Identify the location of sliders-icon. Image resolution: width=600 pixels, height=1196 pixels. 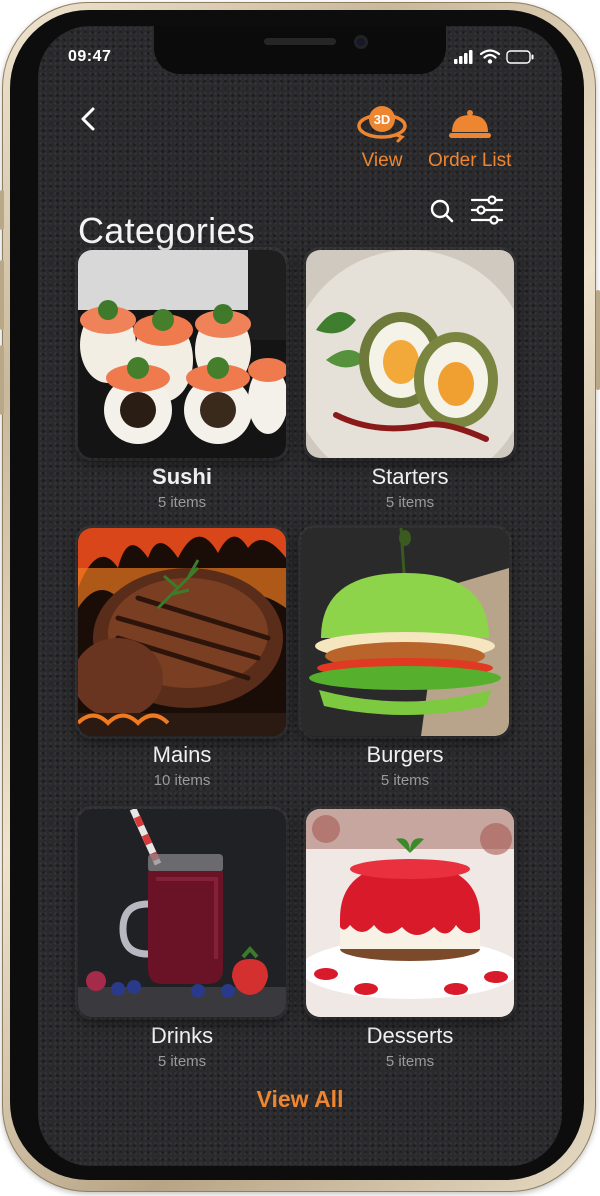
(487, 210).